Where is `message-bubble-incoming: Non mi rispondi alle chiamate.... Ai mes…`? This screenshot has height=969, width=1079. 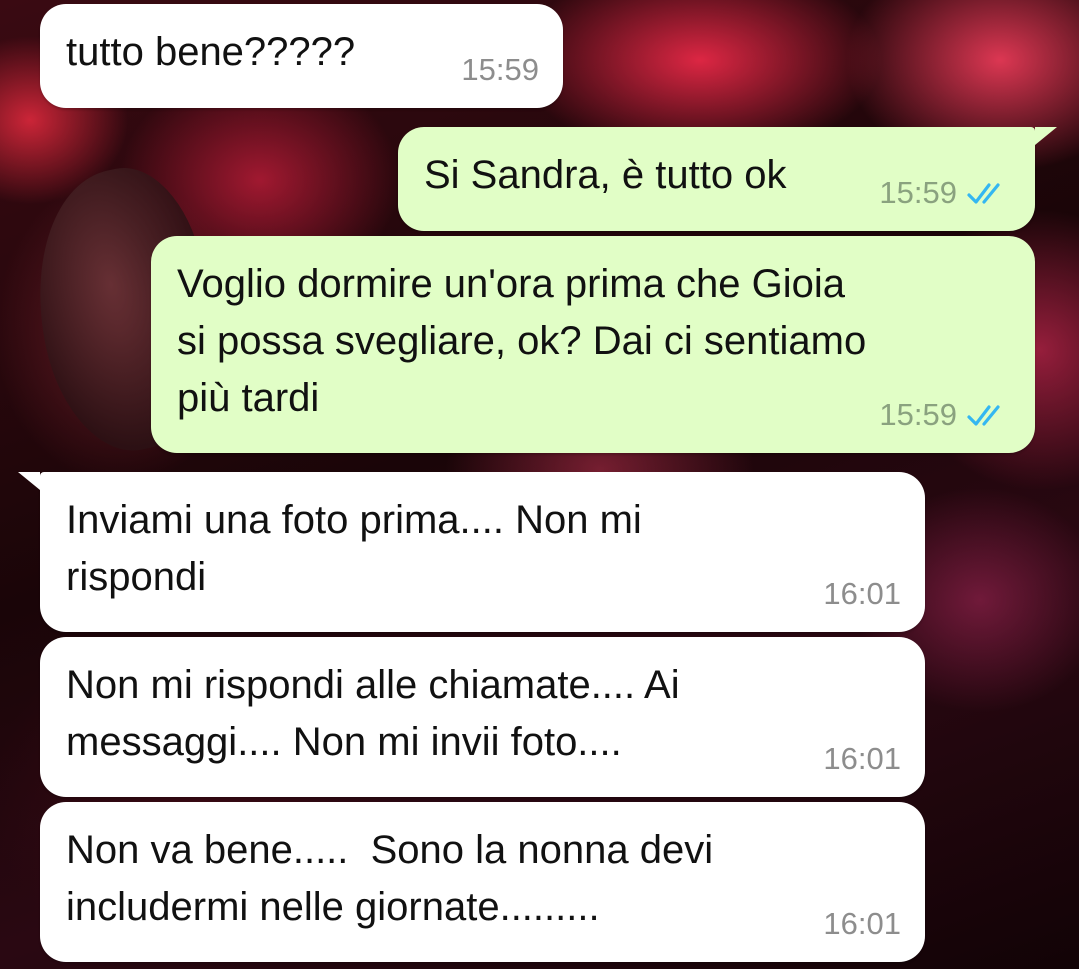
message-bubble-incoming: Non mi rispondi alle chiamate.... Ai mes… is located at coordinates (482, 717).